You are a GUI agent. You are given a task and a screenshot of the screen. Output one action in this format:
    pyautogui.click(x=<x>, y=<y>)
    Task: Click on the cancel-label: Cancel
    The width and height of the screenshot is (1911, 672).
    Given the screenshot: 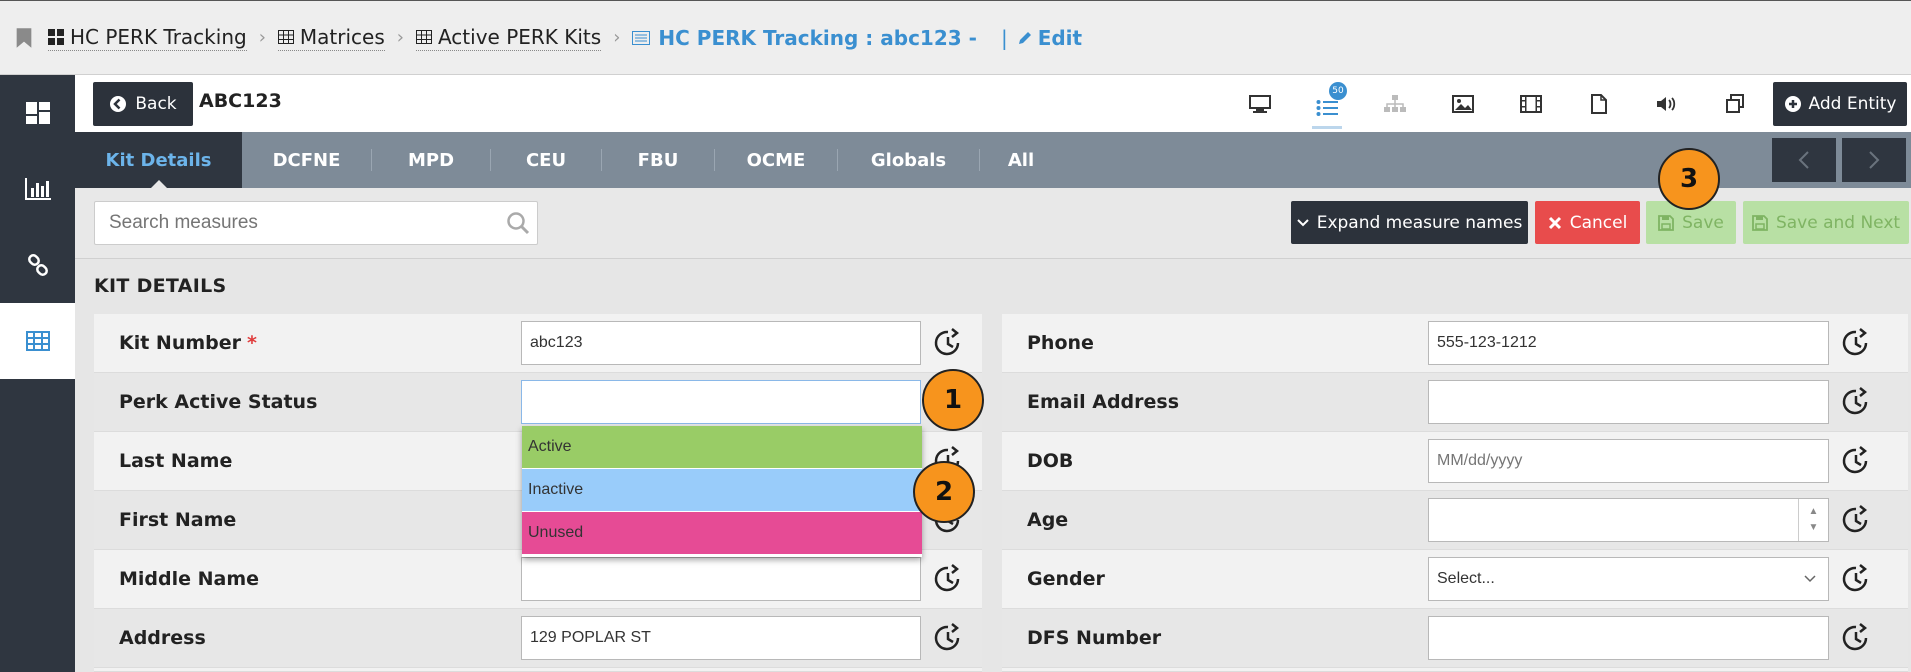 What is the action you would take?
    pyautogui.click(x=1598, y=222)
    